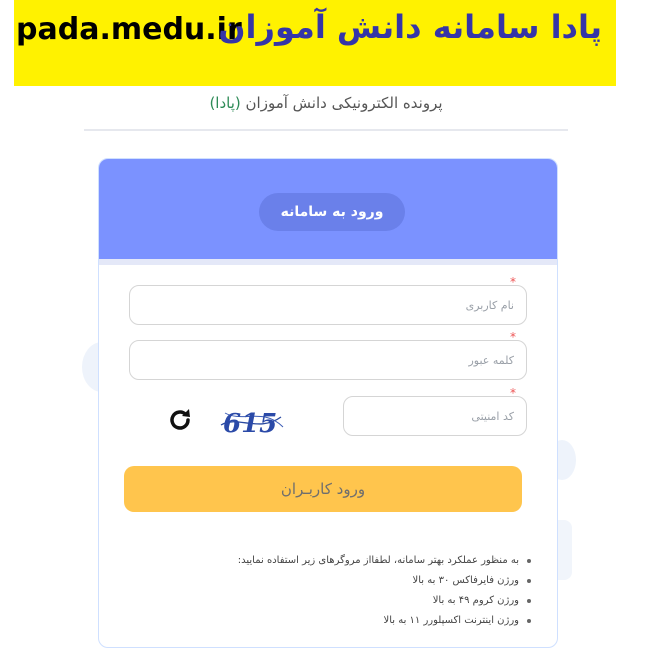 This screenshot has height=662, width=664. I want to click on password-field, so click(328, 360).